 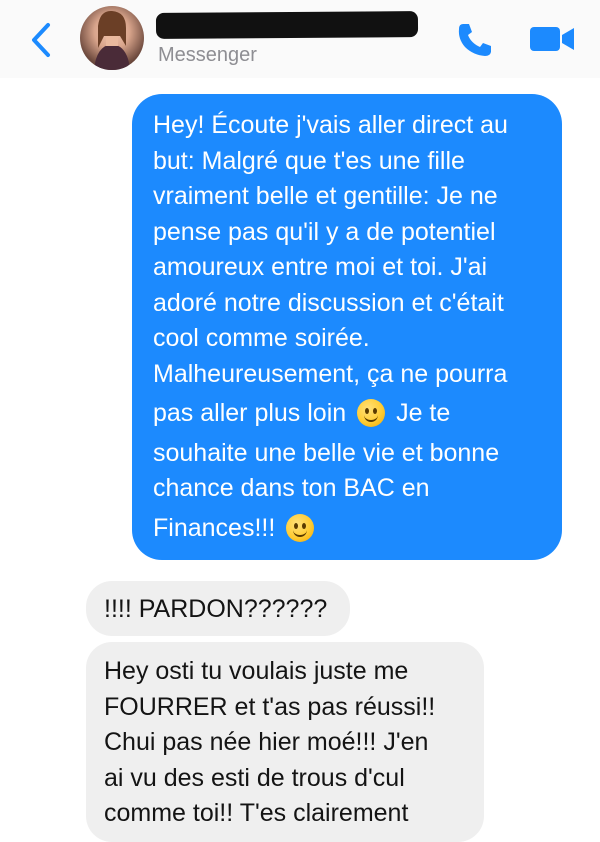 What do you see at coordinates (320, 267) in the screenshot?
I see `message-line: amoureux entre moi et toi. J'ai` at bounding box center [320, 267].